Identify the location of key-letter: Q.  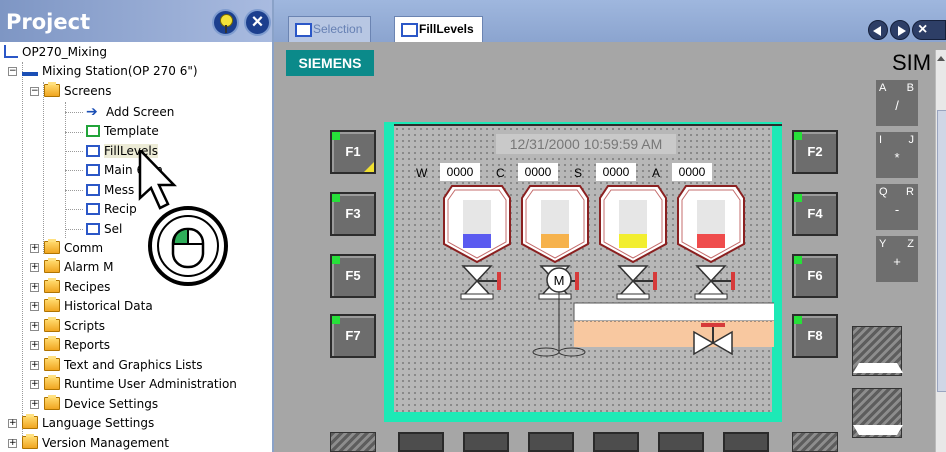
(883, 192).